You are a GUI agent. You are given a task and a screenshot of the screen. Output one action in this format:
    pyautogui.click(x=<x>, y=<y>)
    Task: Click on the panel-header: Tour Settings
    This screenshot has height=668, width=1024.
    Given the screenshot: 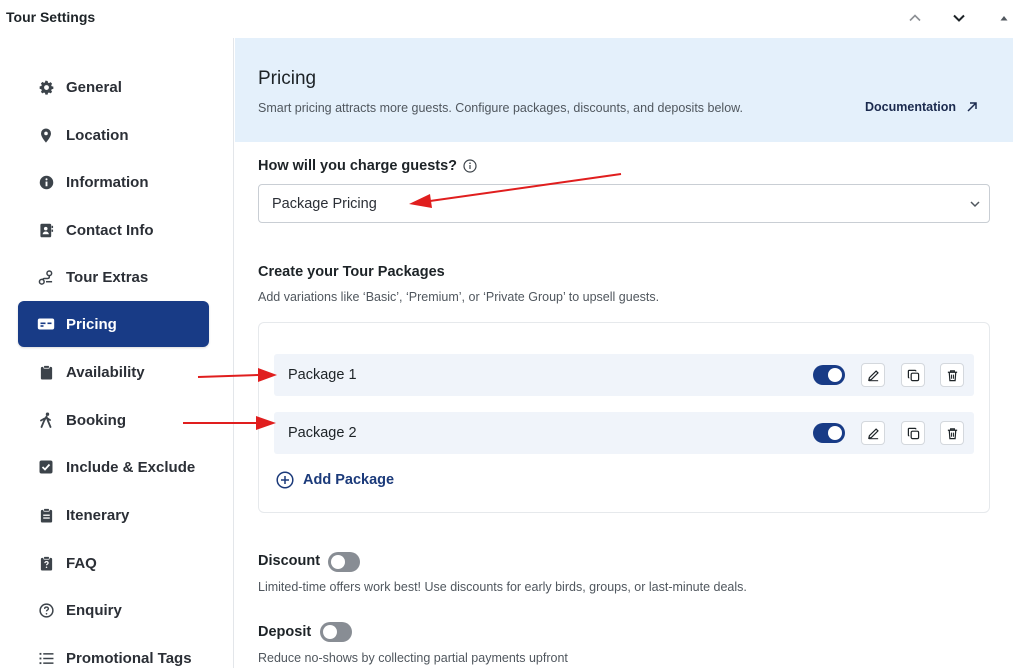 What is the action you would take?
    pyautogui.click(x=512, y=18)
    